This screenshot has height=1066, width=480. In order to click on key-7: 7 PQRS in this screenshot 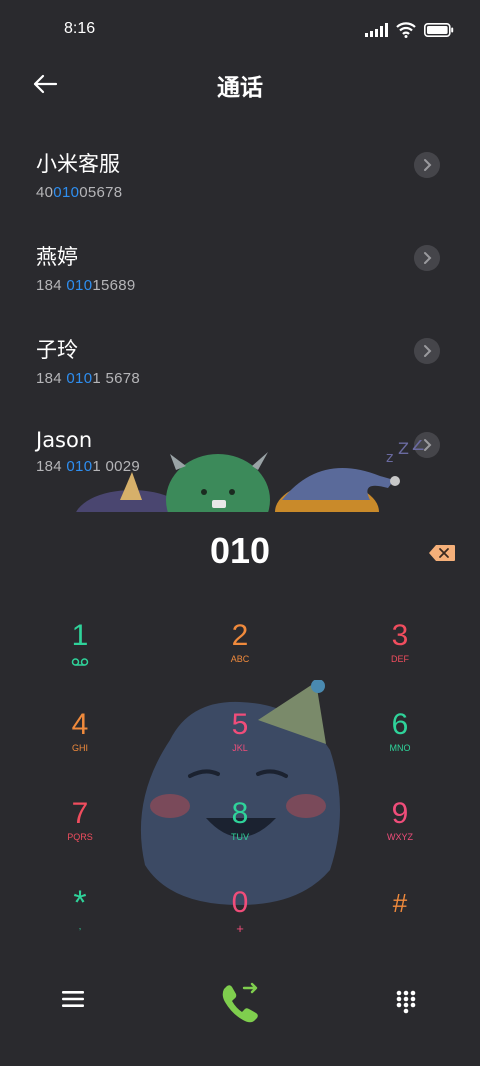, I will do `click(80, 820)`.